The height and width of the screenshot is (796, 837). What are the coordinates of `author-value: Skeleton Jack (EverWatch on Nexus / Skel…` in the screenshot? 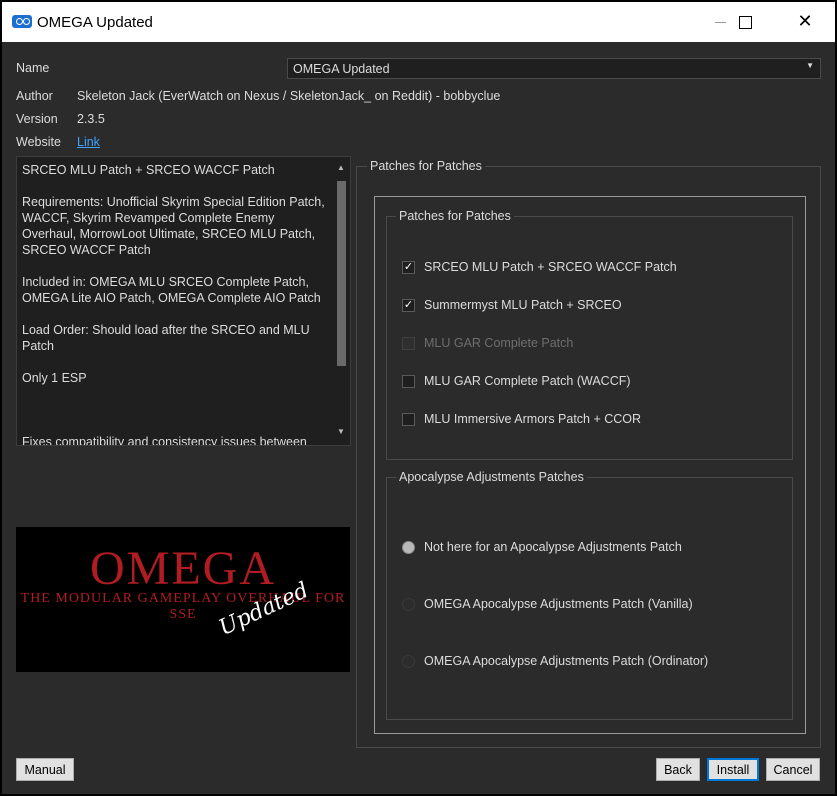 It's located at (289, 96).